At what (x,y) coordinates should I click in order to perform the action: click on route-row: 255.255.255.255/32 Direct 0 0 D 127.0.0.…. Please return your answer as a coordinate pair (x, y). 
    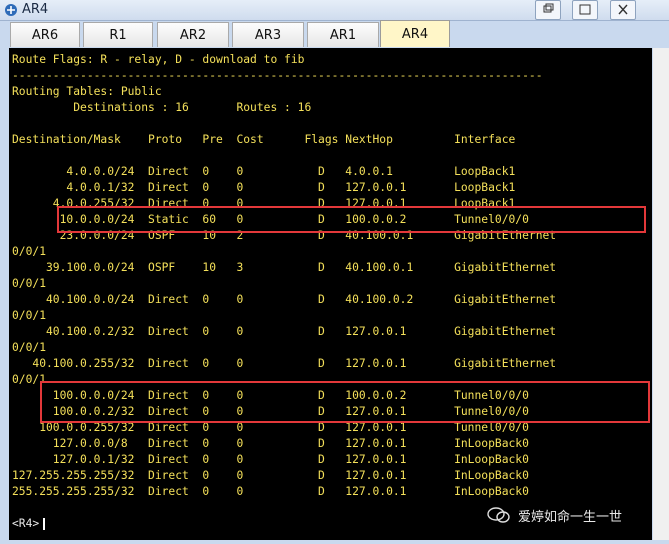
    Looking at the image, I should click on (270, 491).